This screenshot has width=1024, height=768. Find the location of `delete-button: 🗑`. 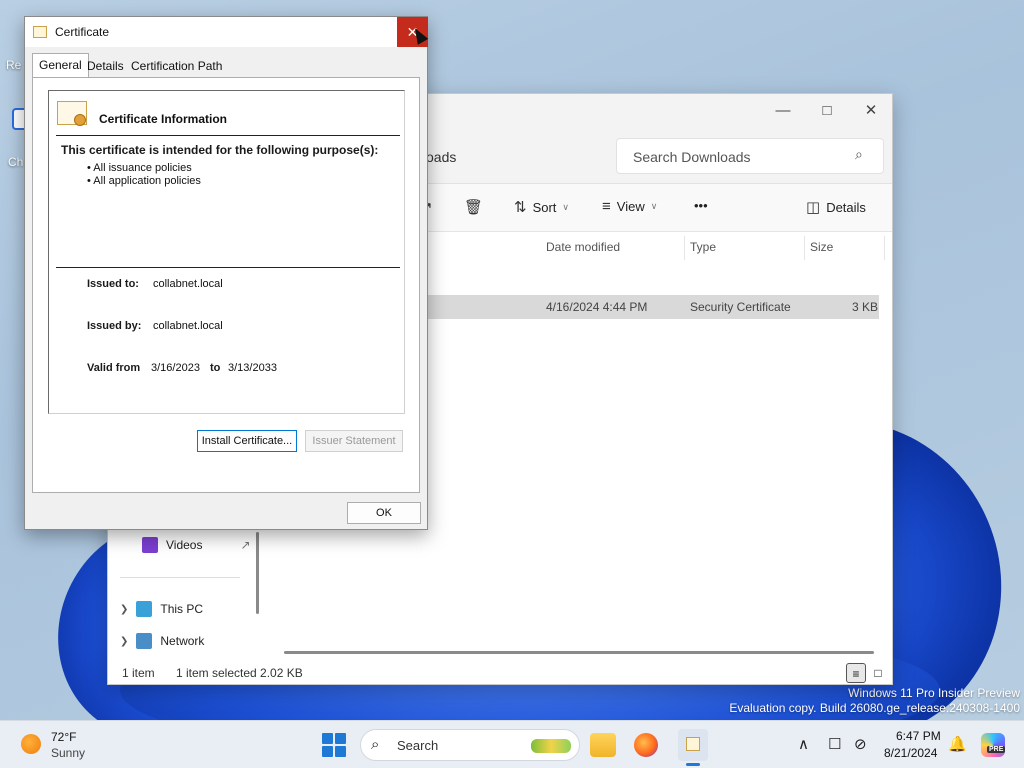

delete-button: 🗑 is located at coordinates (473, 207).